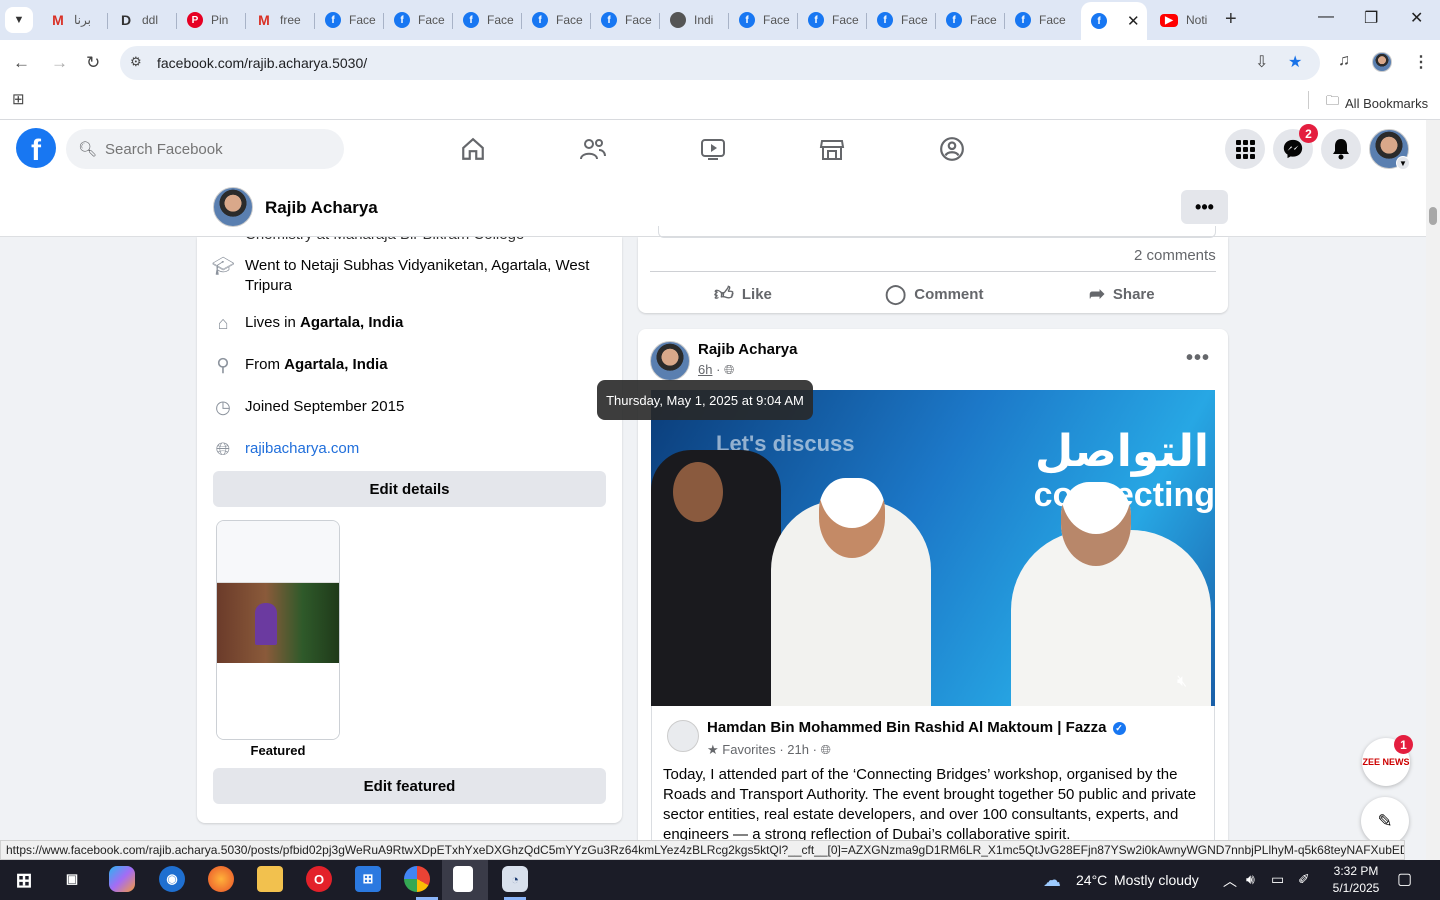 The width and height of the screenshot is (1440, 900). What do you see at coordinates (262, 63) in the screenshot?
I see `url-text: facebook.com/rajib.acharya.5030/` at bounding box center [262, 63].